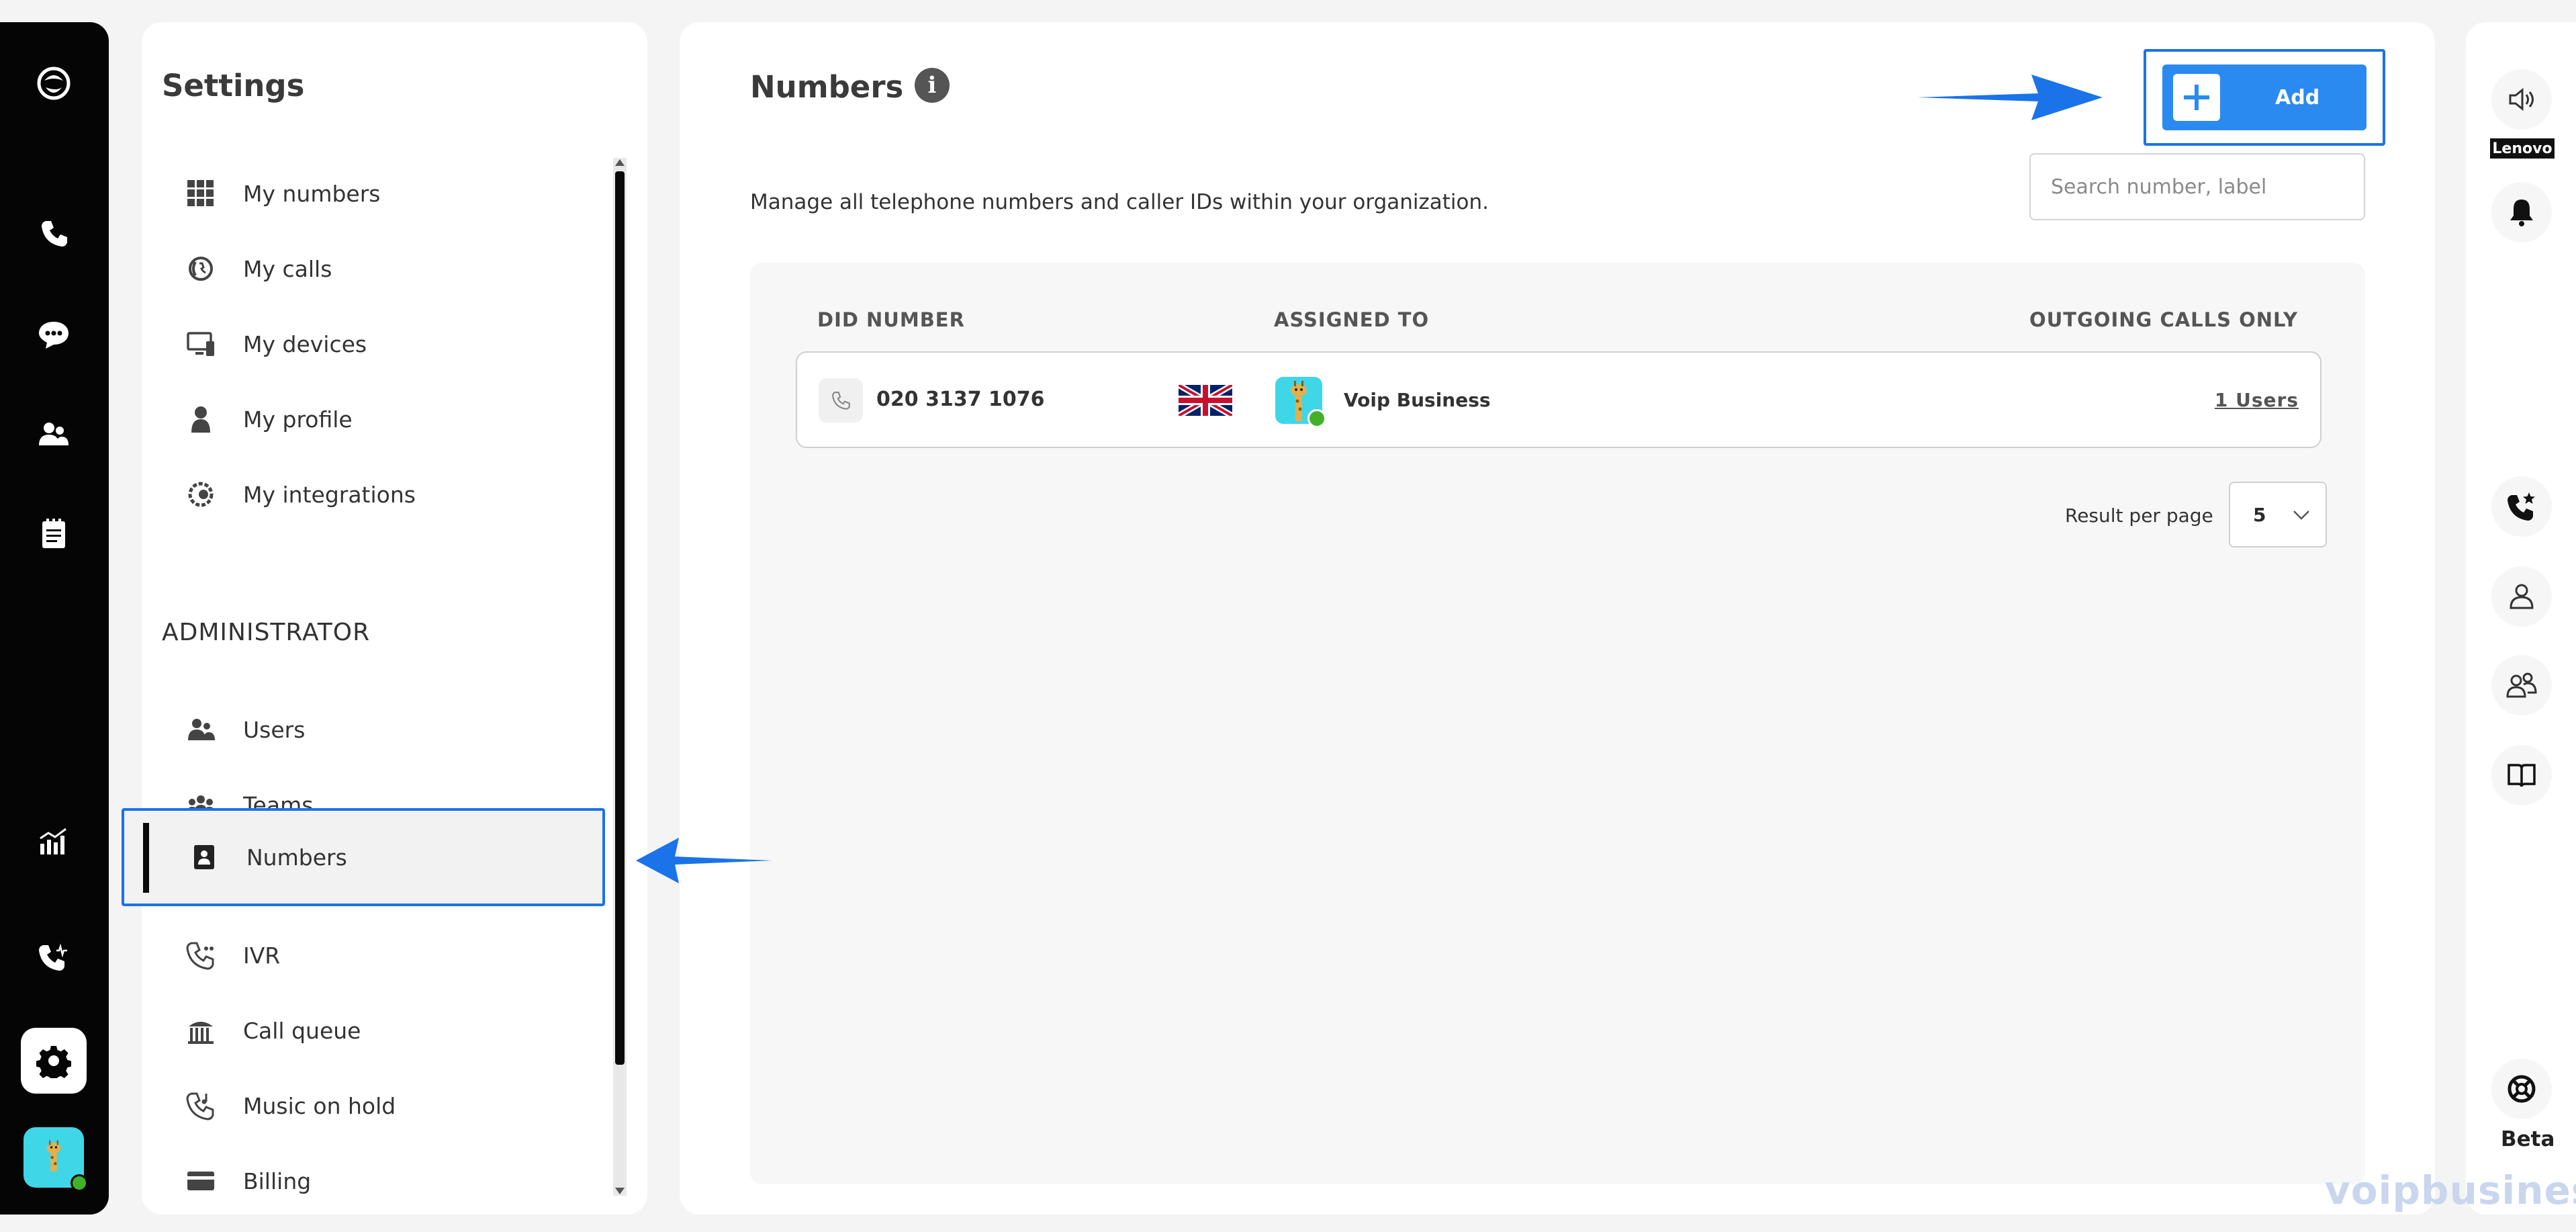  I want to click on person-icon, so click(2522, 596).